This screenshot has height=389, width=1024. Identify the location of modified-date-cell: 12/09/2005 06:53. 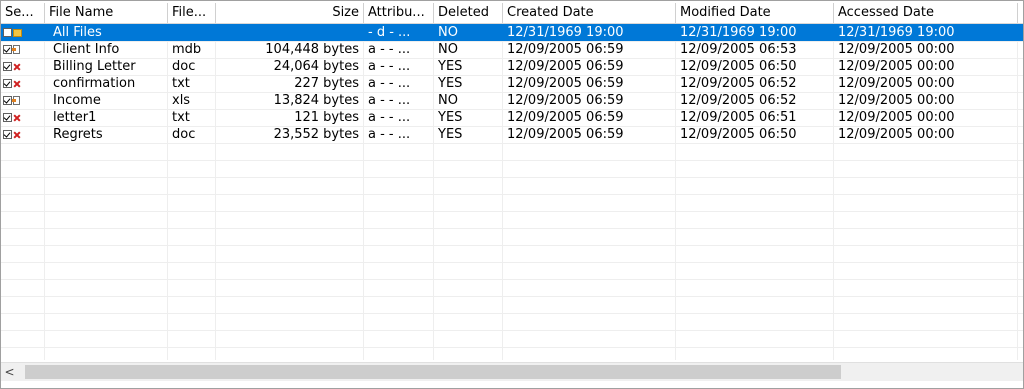
(755, 49).